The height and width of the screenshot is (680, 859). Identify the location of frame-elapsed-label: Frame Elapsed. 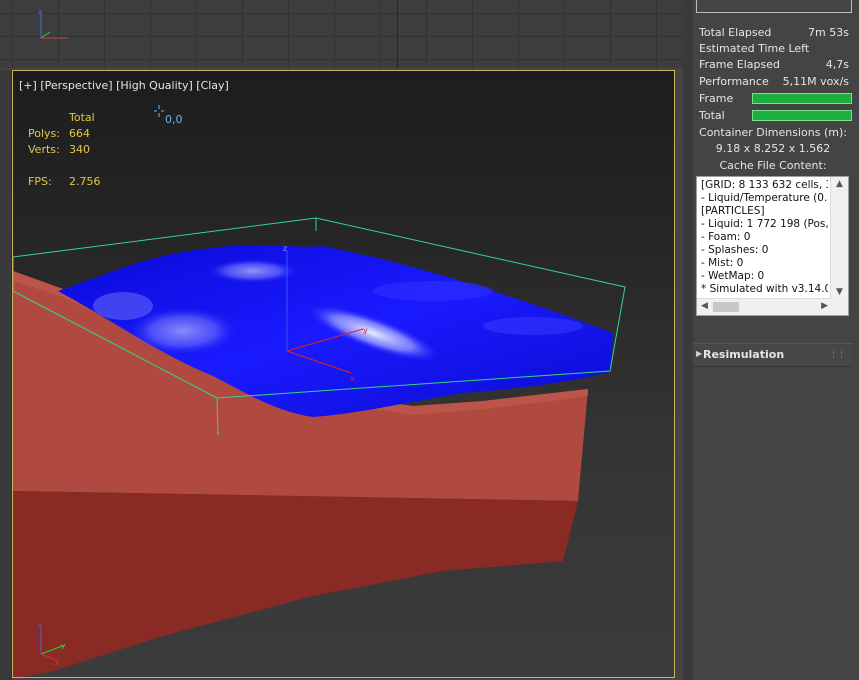
(739, 64).